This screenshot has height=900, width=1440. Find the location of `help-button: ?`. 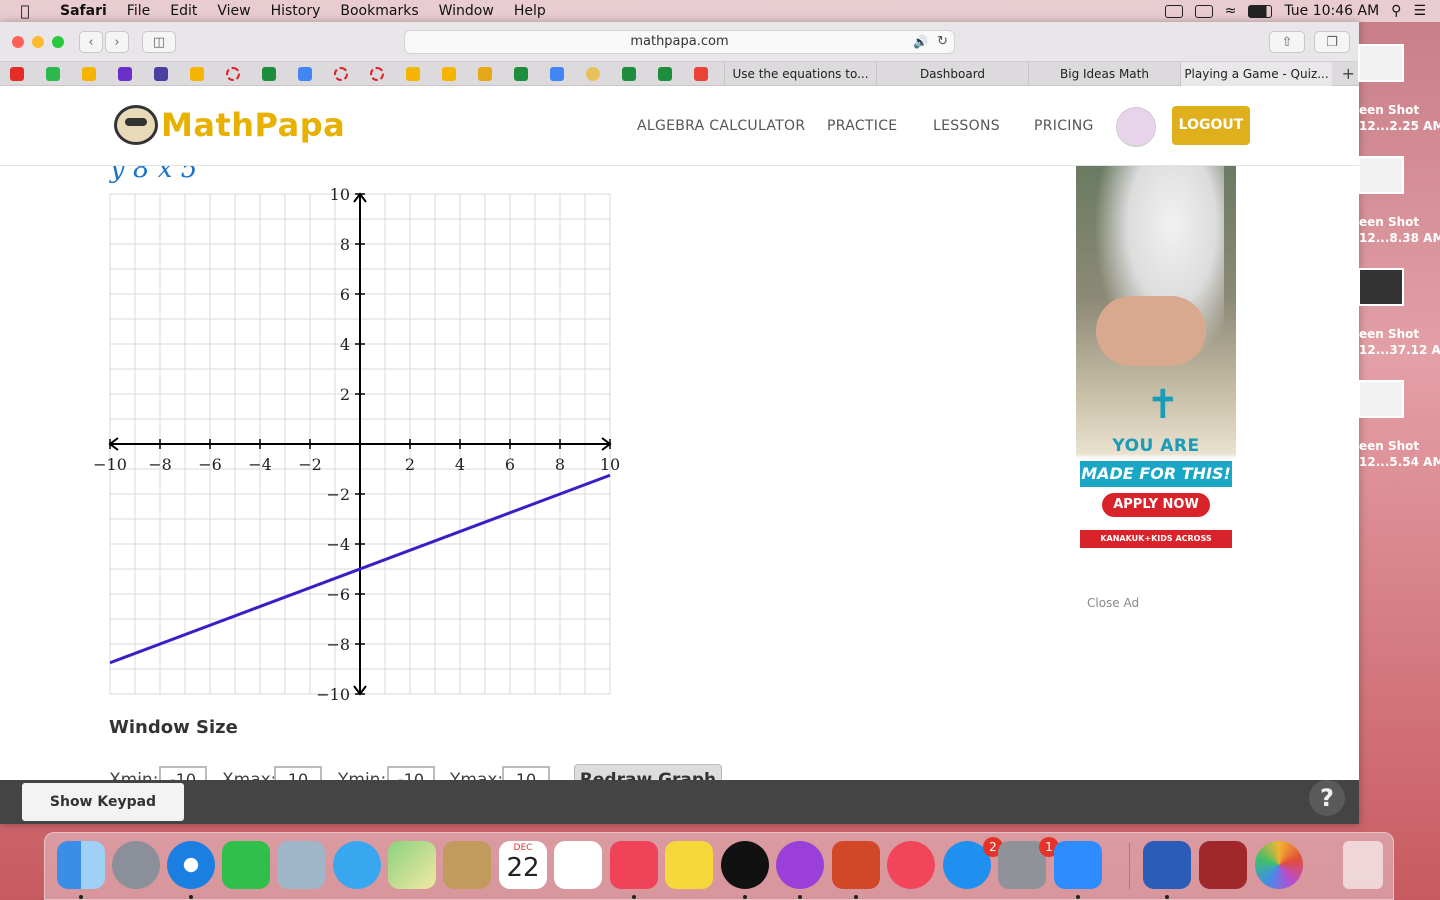

help-button: ? is located at coordinates (1327, 798).